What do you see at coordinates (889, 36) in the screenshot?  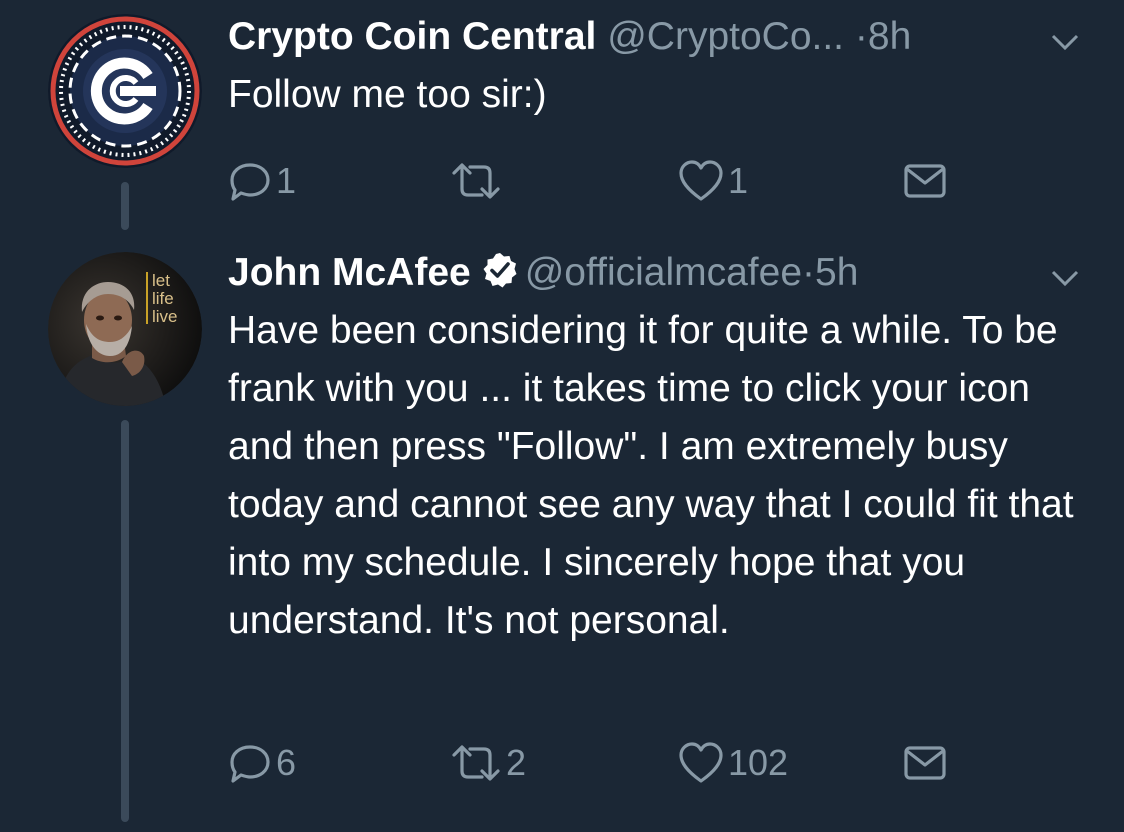 I see `timestamp: 8h` at bounding box center [889, 36].